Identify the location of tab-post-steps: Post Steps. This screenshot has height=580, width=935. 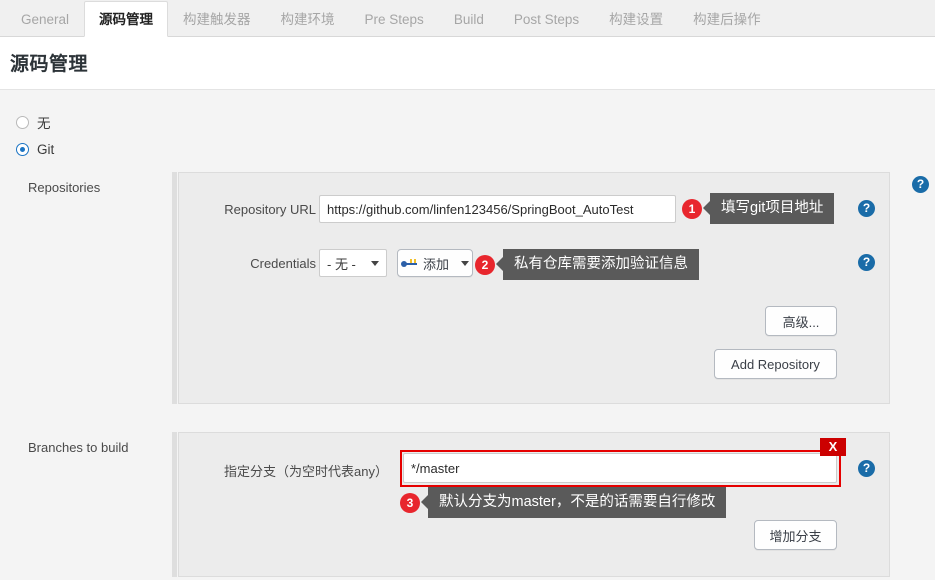
(546, 19).